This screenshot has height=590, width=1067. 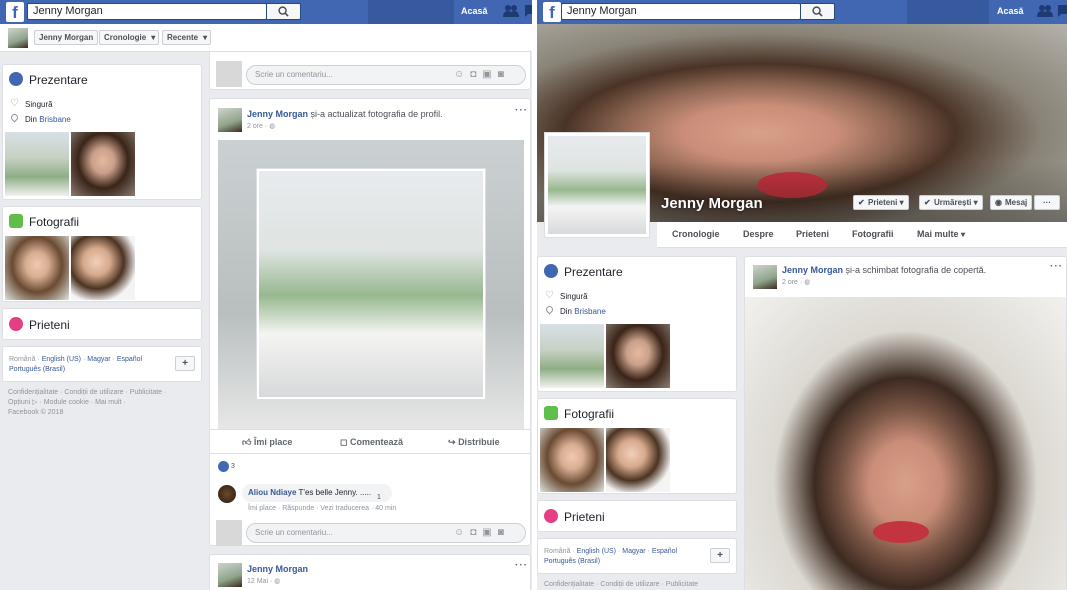 I want to click on top-bar: f Jenny Morgan Acasă, so click(x=802, y=12).